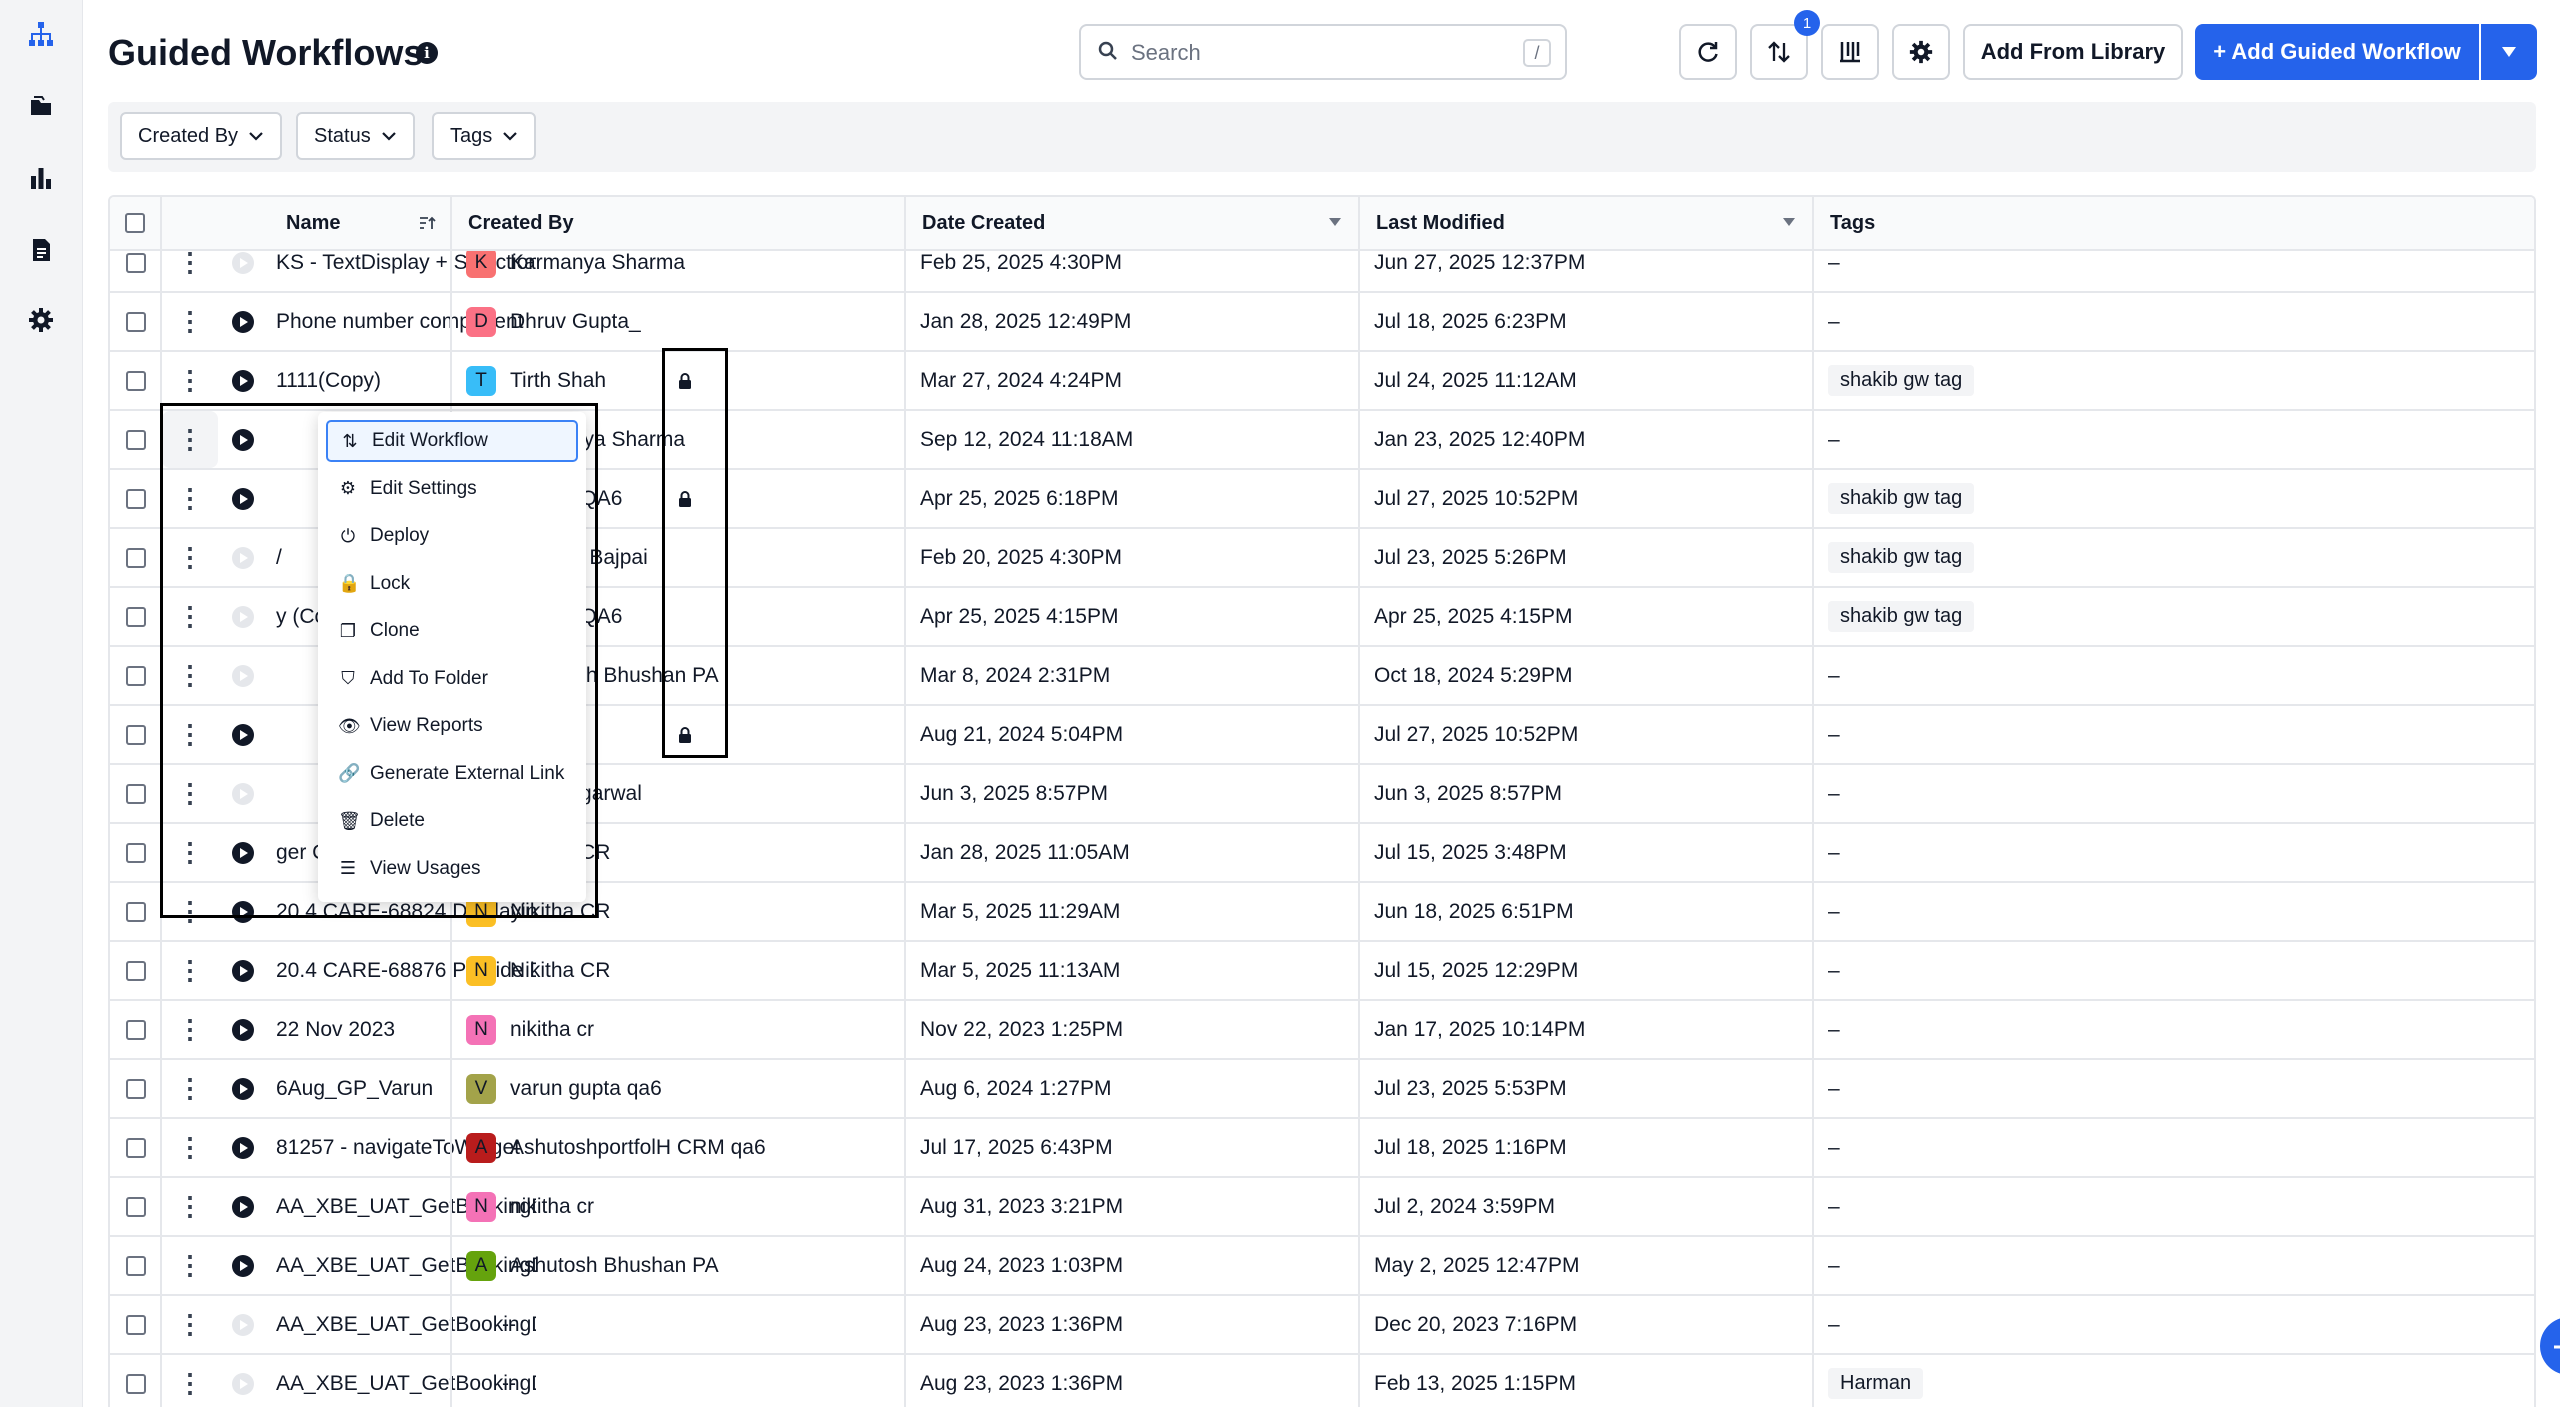 The height and width of the screenshot is (1407, 2560). I want to click on folder-icon, so click(41, 106).